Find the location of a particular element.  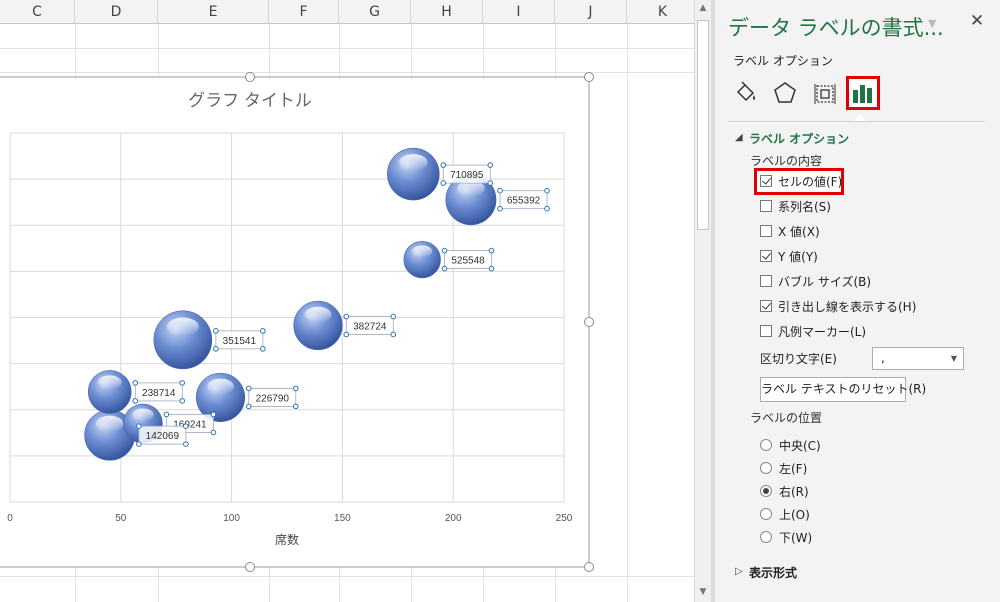

number-section: 表示形式 is located at coordinates (773, 572).